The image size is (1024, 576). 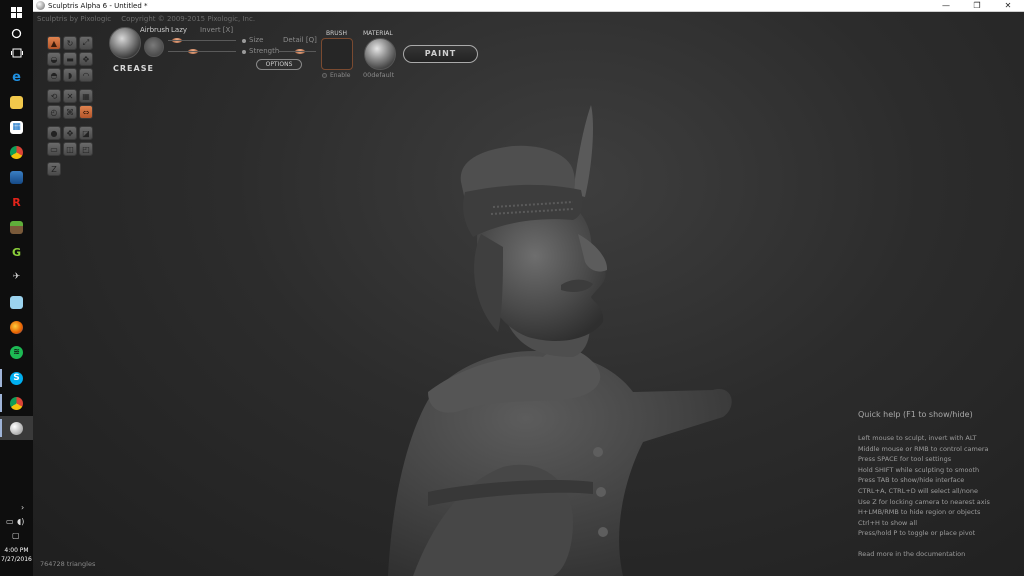 What do you see at coordinates (20, 521) in the screenshot?
I see `volume-icon: ◖)` at bounding box center [20, 521].